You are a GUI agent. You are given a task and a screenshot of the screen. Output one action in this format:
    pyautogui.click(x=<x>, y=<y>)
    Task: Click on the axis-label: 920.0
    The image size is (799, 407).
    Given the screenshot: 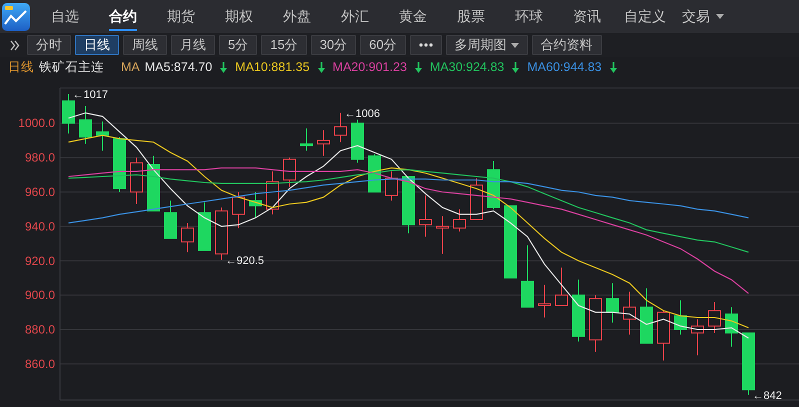 What is the action you would take?
    pyautogui.click(x=39, y=261)
    